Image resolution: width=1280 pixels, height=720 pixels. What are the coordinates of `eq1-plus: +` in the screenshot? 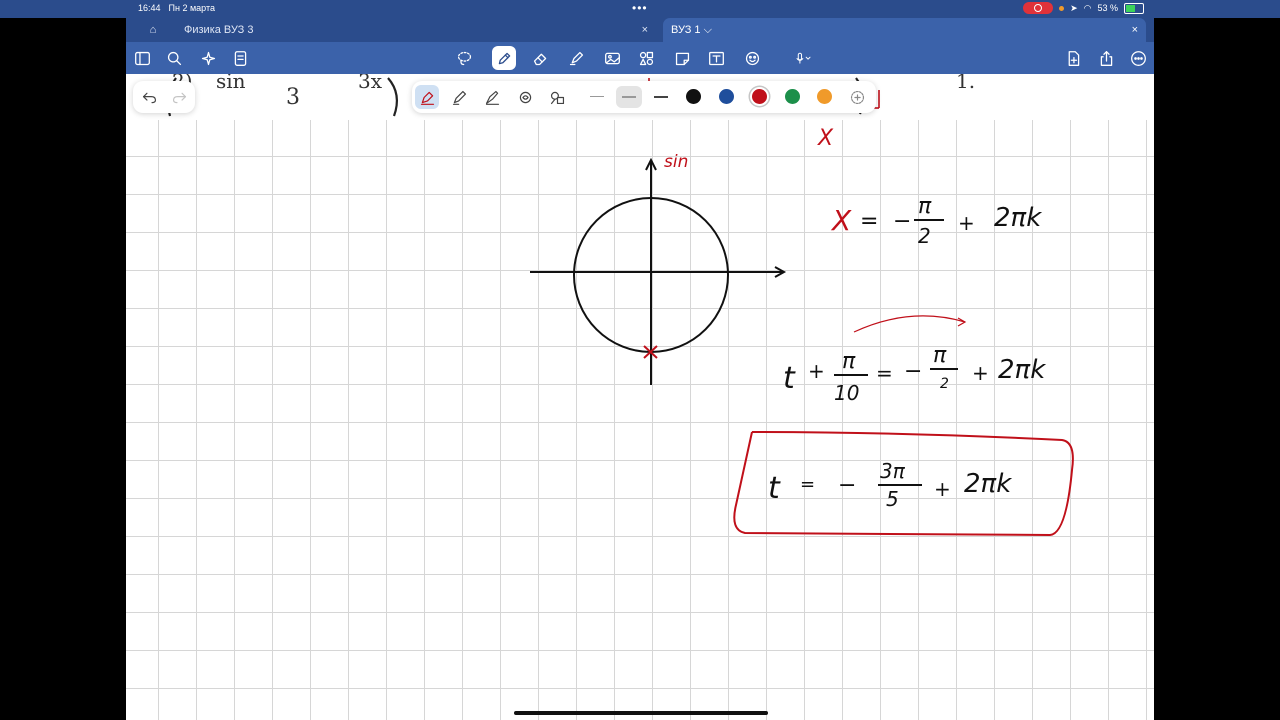 It's located at (966, 223).